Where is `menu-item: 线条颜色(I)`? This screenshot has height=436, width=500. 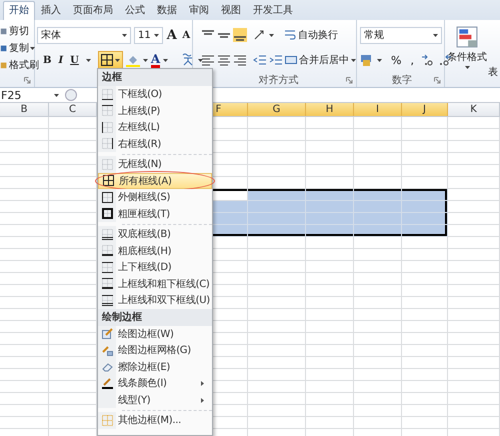 menu-item: 线条颜色(I) is located at coordinates (155, 383).